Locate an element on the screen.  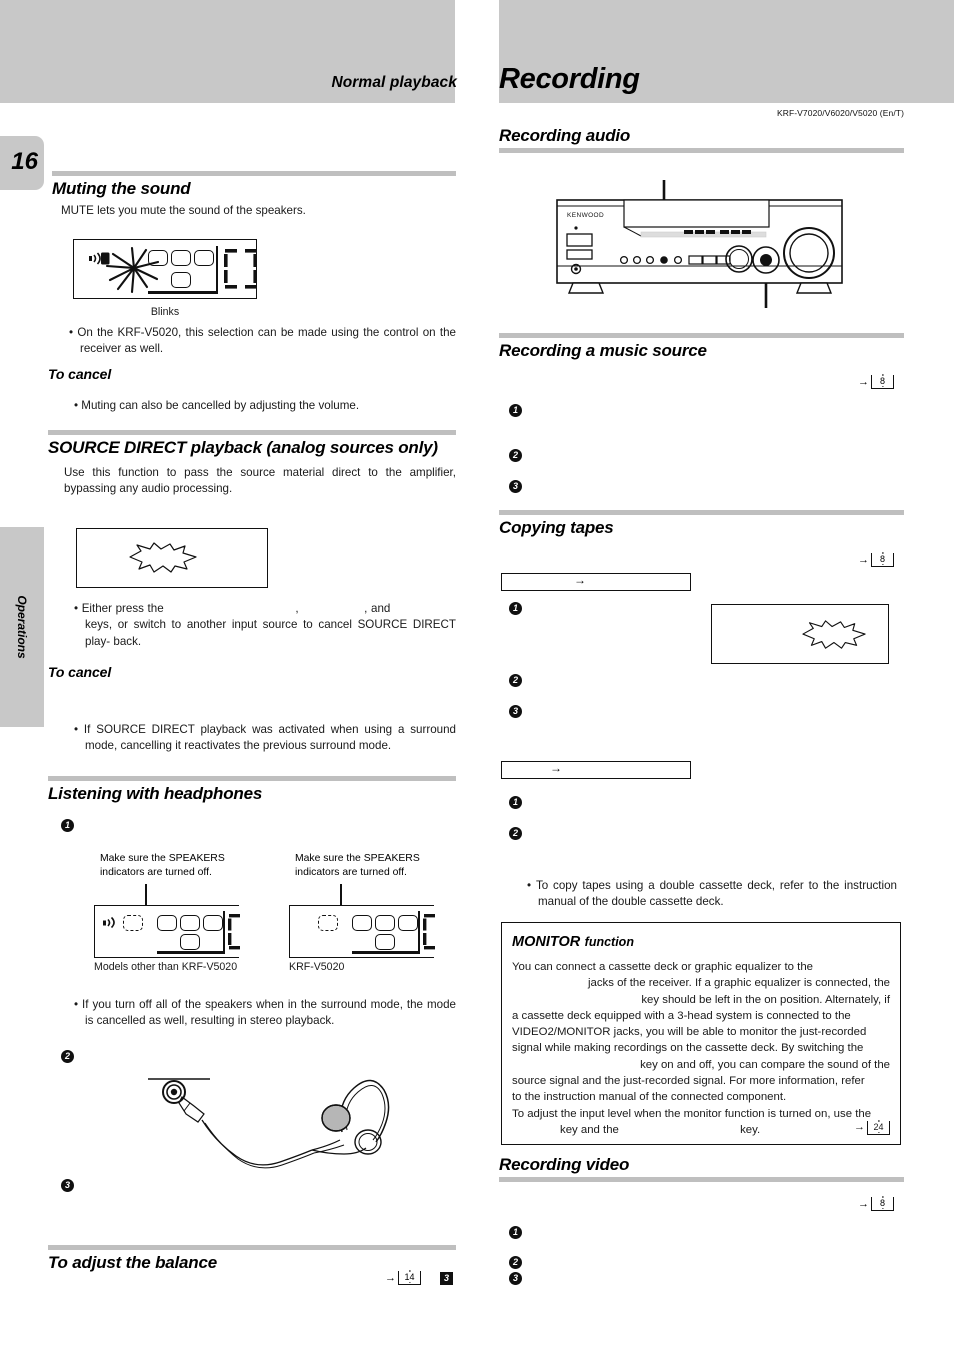
page-reference-balance: → 14 3 is located at coordinates (419, 1278).